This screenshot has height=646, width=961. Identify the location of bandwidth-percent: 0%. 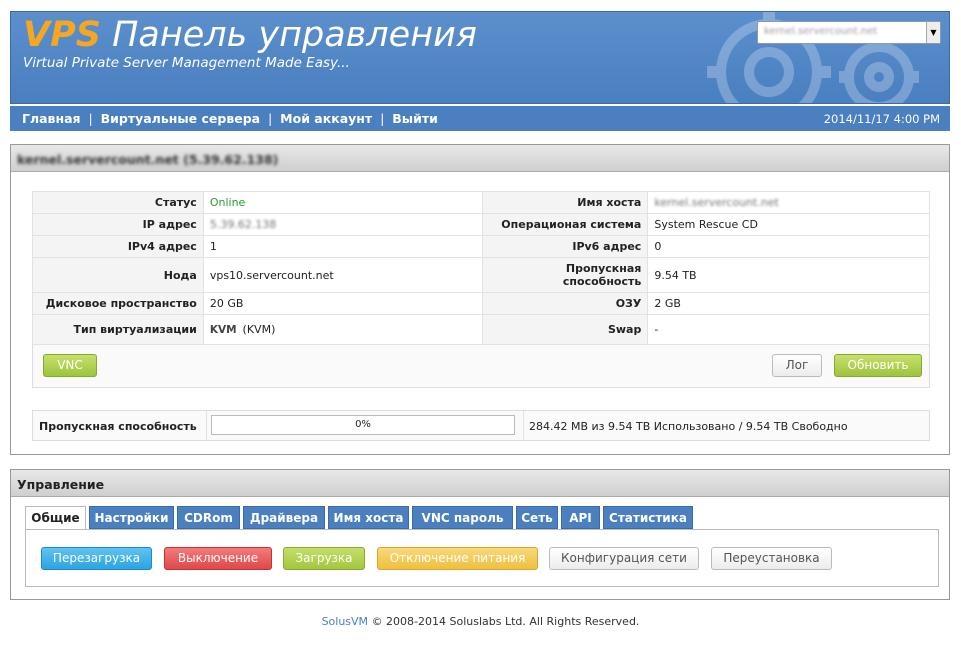
(363, 424).